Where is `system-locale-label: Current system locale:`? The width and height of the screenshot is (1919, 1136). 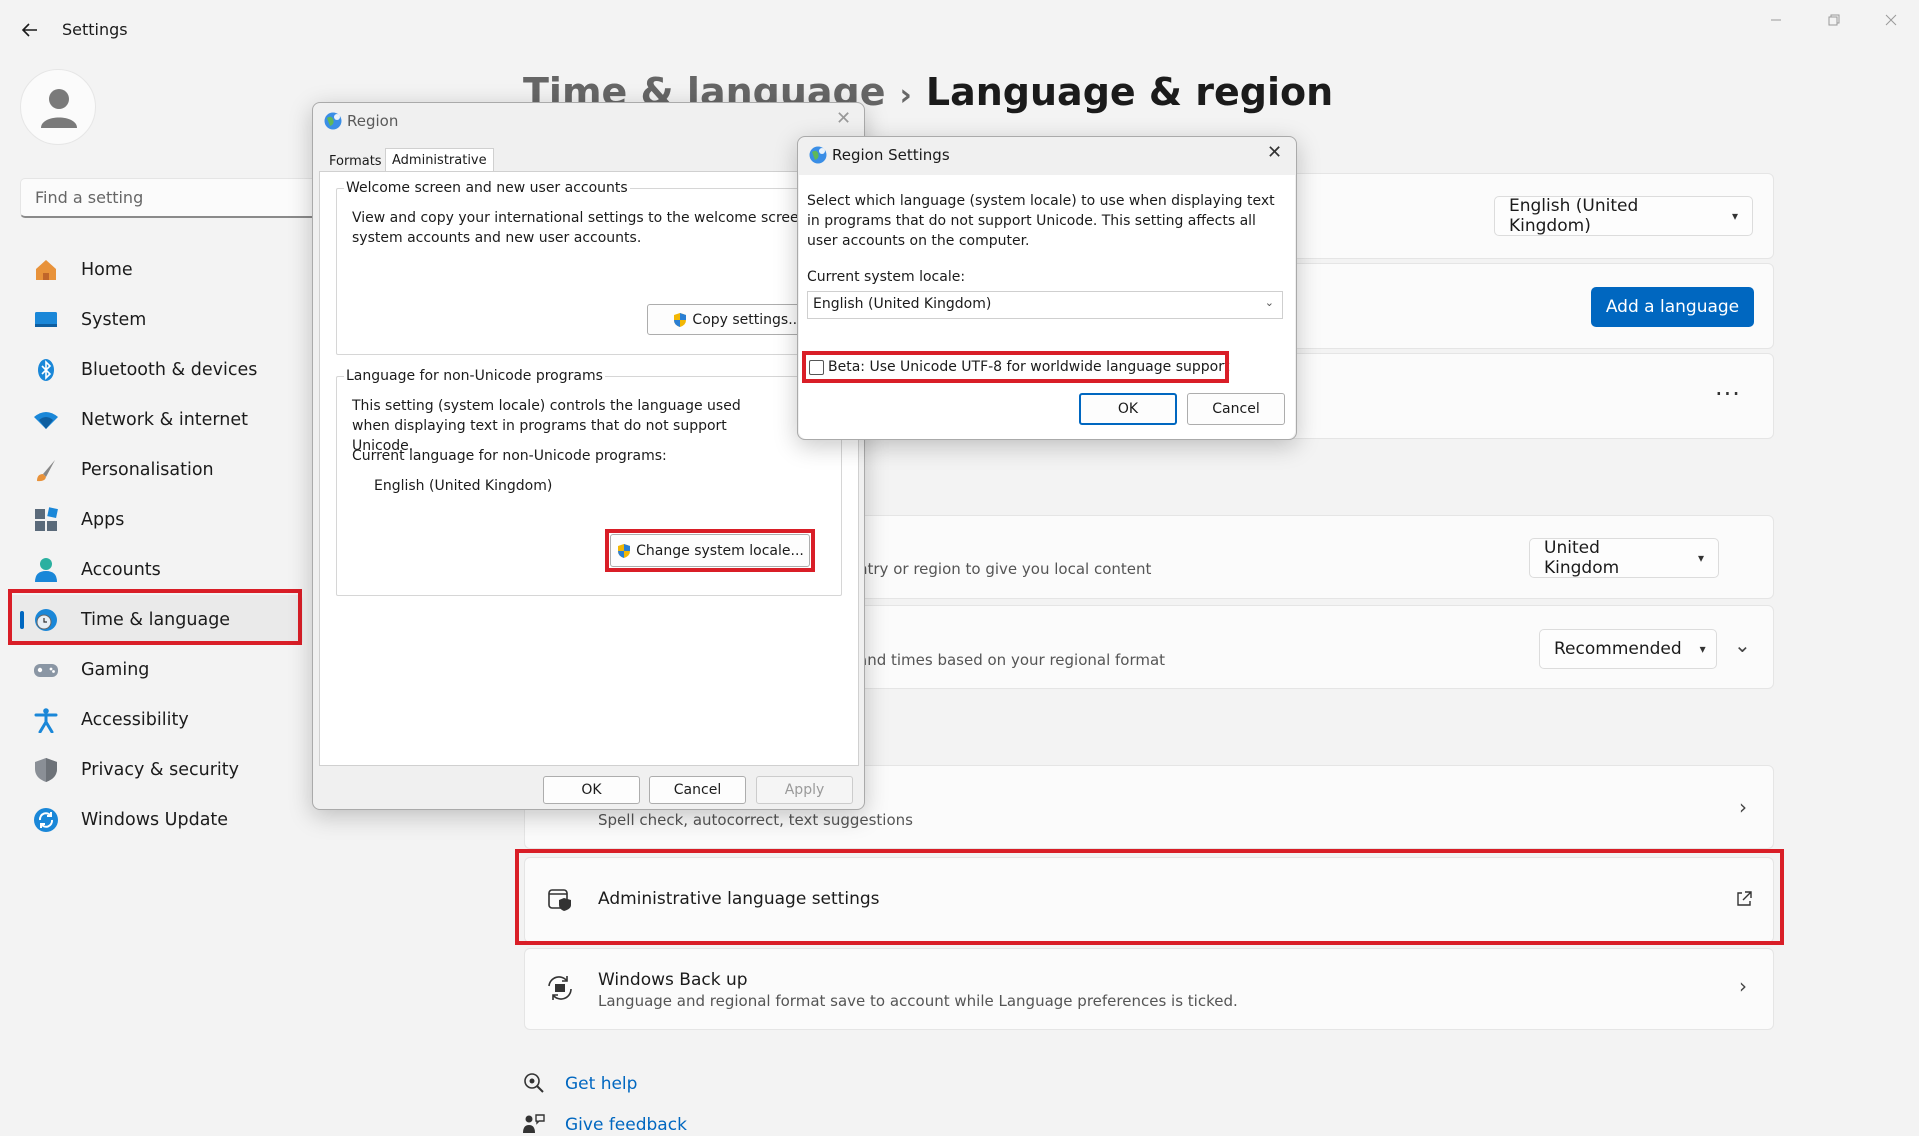 system-locale-label: Current system locale: is located at coordinates (886, 277).